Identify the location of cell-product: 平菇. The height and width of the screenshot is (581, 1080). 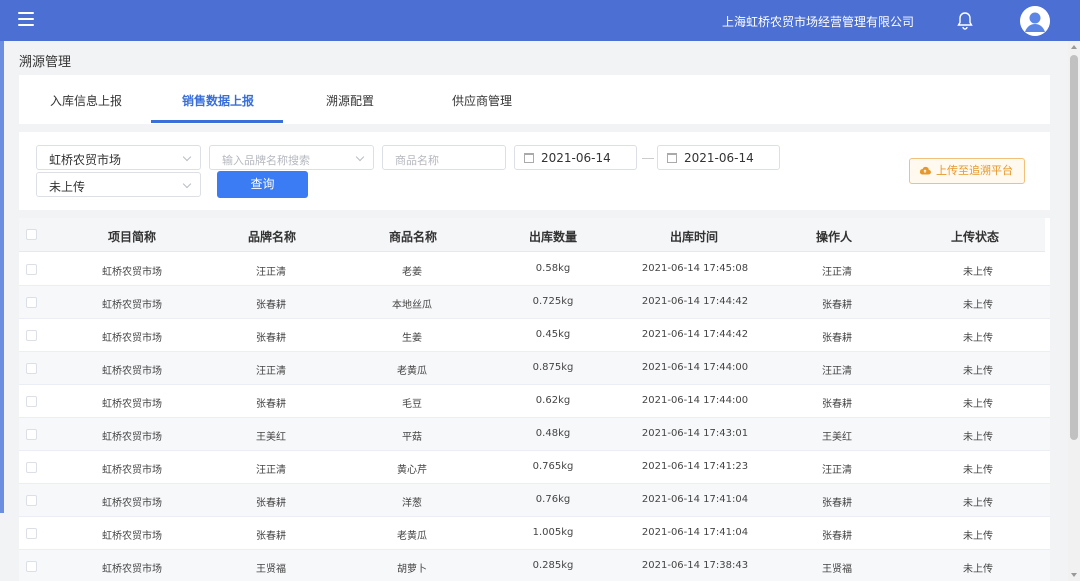
(412, 437).